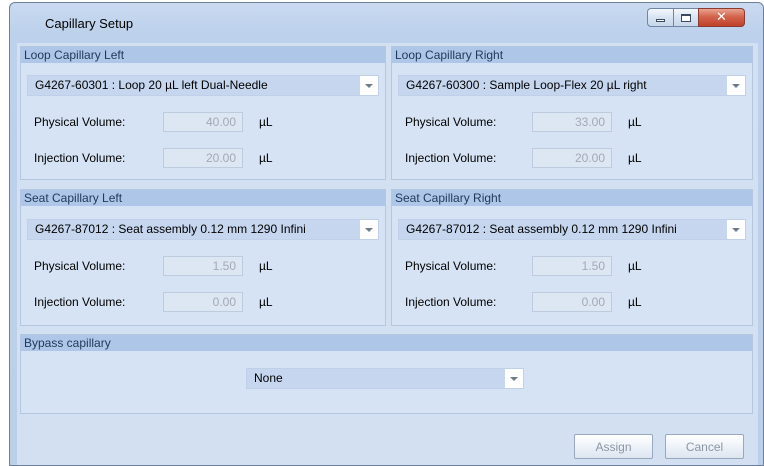 The height and width of the screenshot is (466, 764). I want to click on seat-capillary-right-group: Seat Capillary Right G4267-87012, so click(572, 257).